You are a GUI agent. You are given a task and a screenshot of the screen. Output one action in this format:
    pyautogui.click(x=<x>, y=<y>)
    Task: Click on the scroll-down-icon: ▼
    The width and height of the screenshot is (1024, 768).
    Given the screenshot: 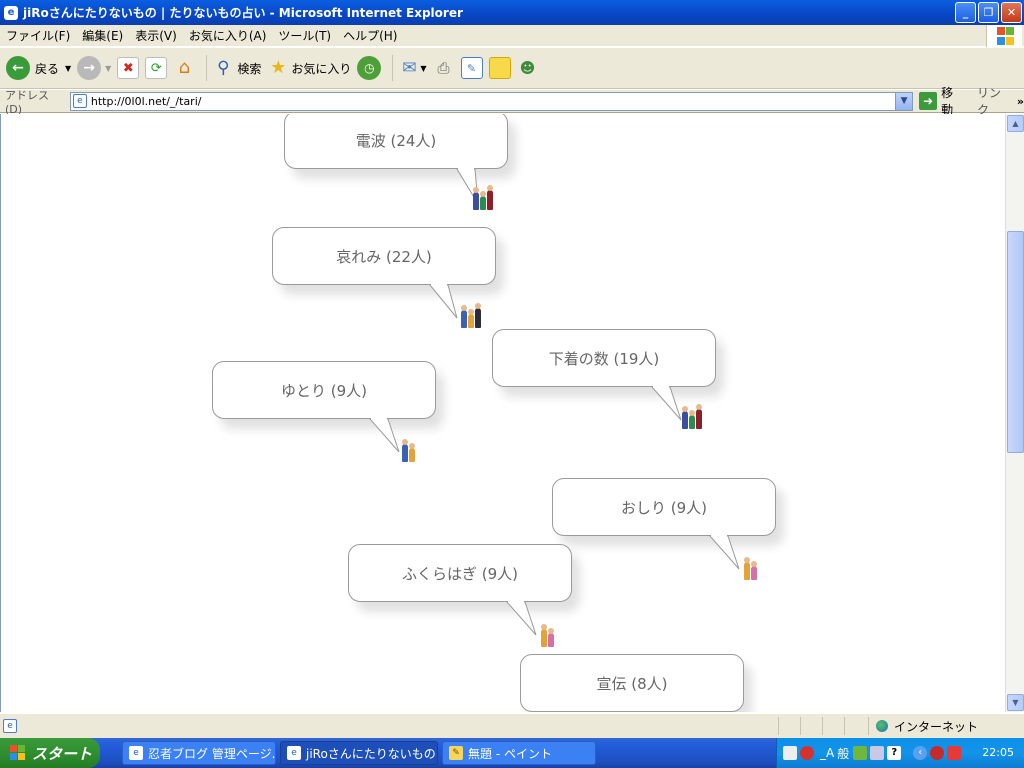 What is the action you would take?
    pyautogui.click(x=1015, y=702)
    